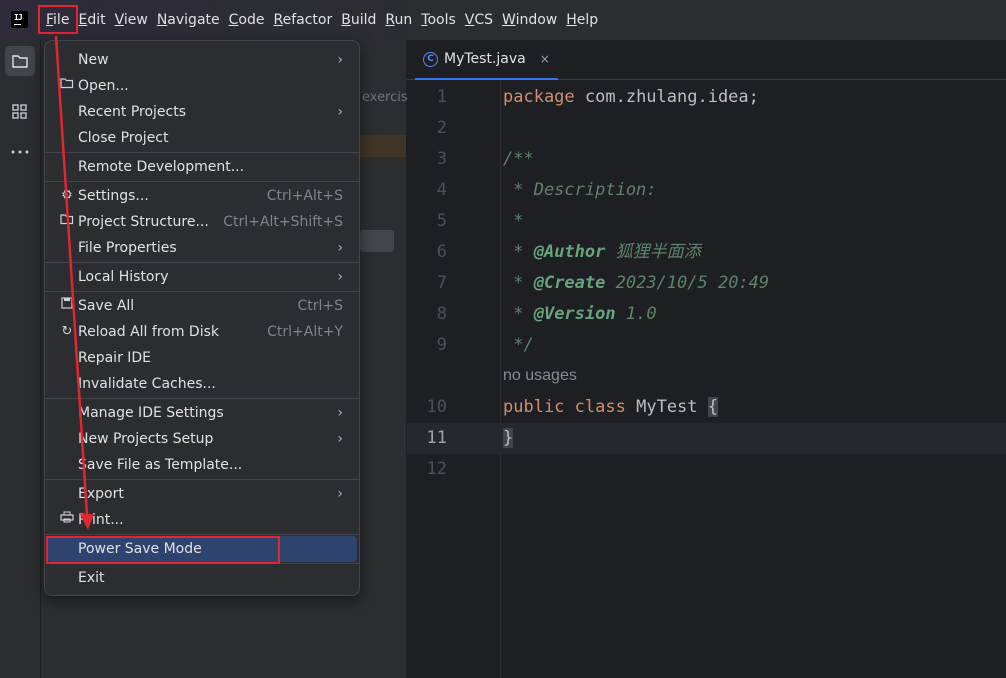 This screenshot has height=678, width=1006. I want to click on project-tree-selection, so click(377, 241).